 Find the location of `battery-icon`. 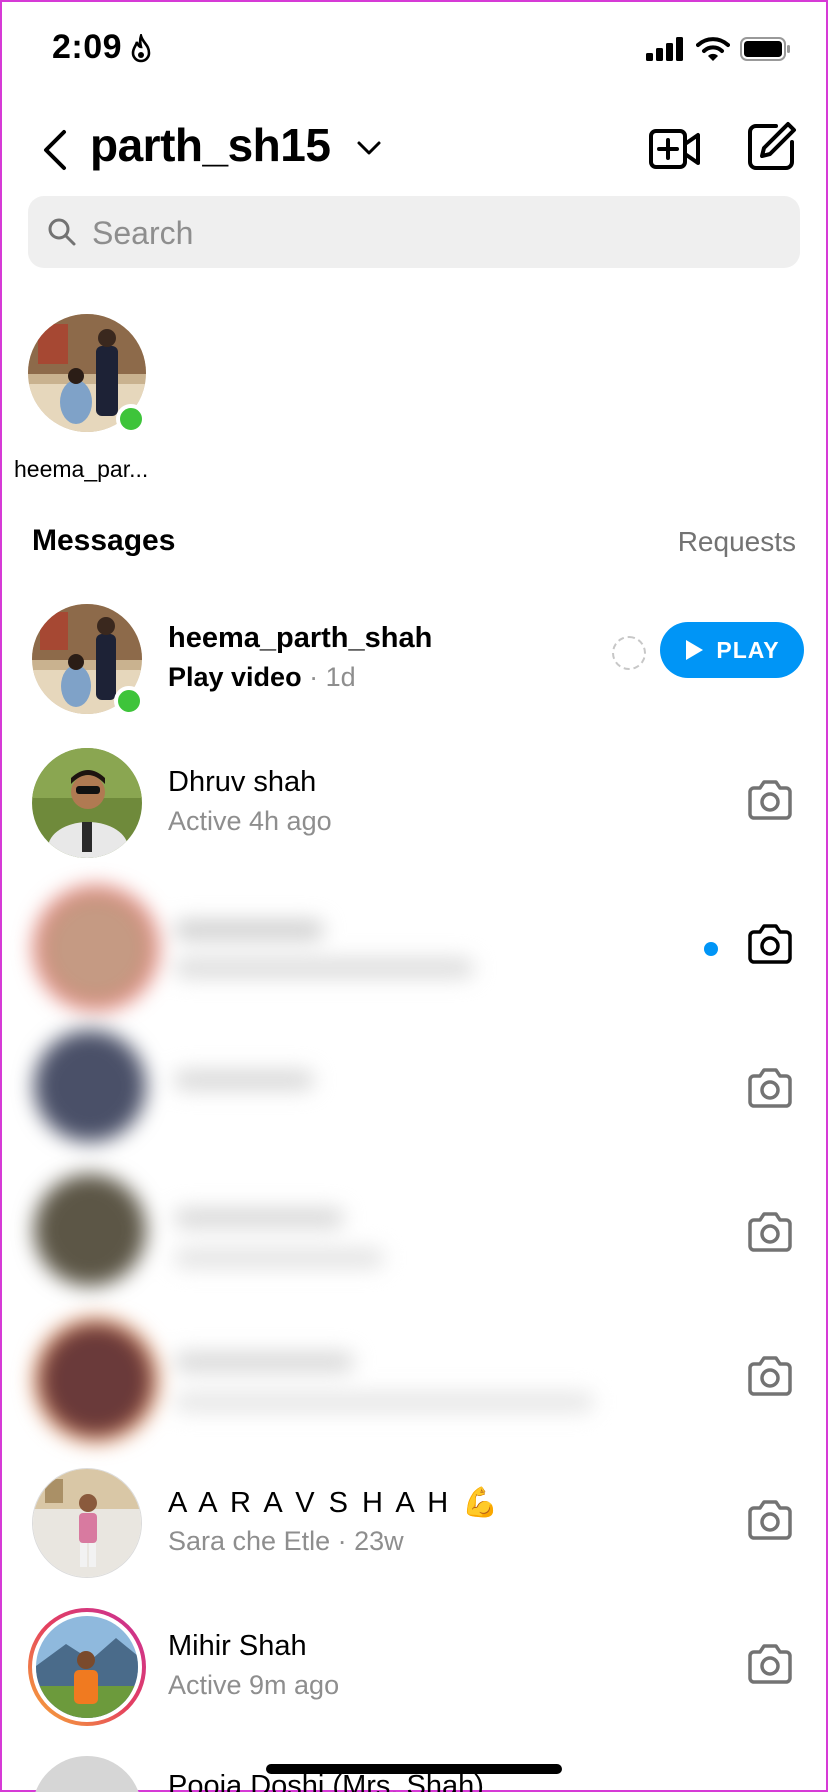

battery-icon is located at coordinates (765, 49).